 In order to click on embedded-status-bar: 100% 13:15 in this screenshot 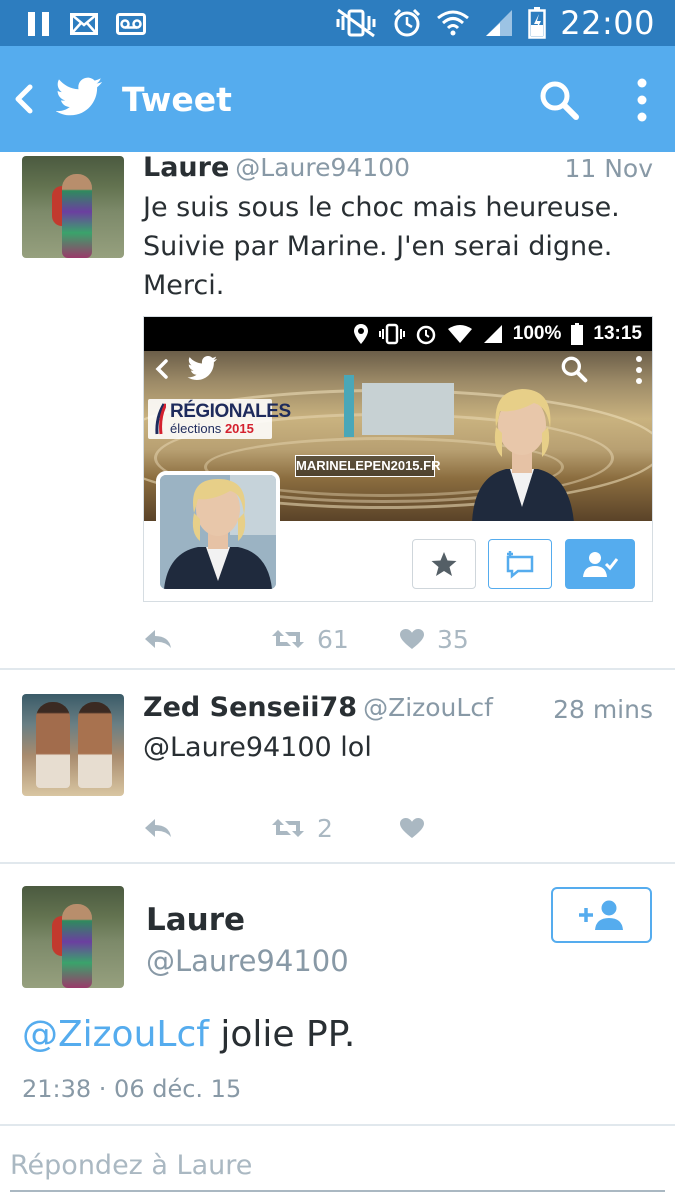, I will do `click(398, 334)`.